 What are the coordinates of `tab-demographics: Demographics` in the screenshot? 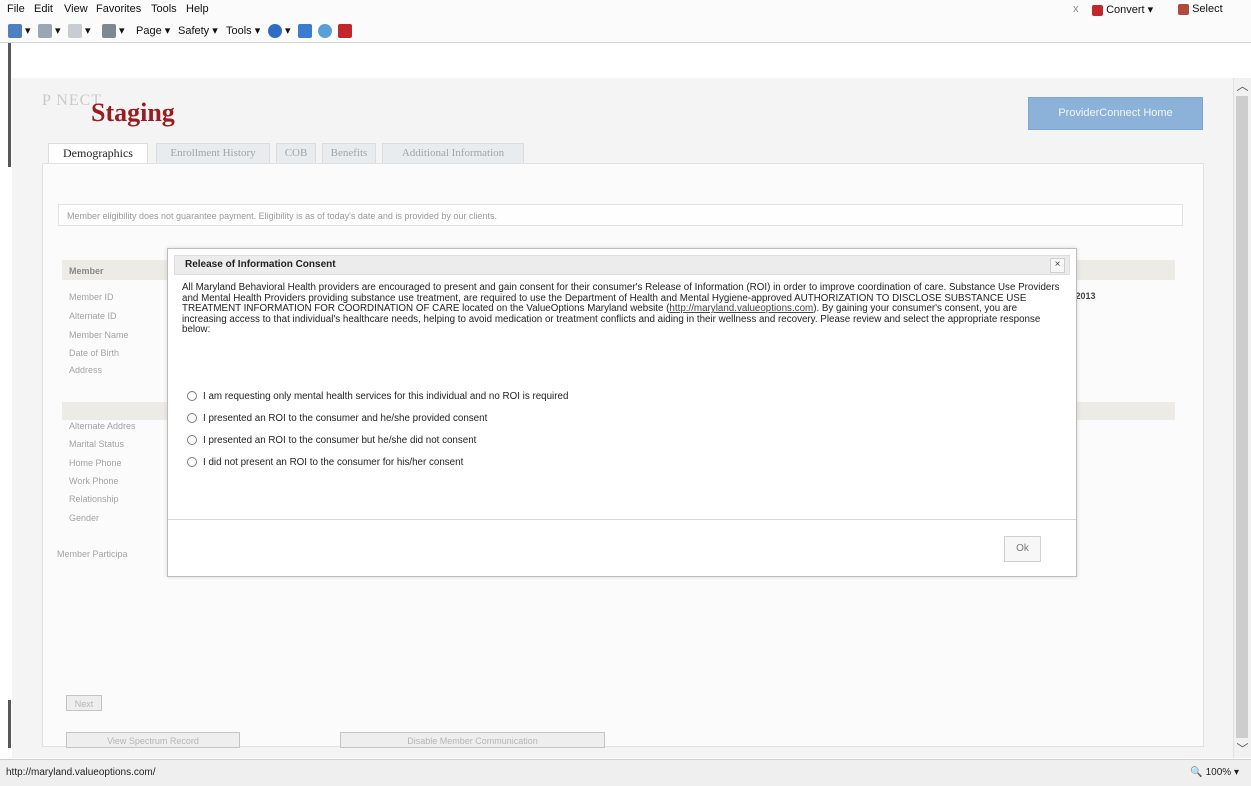 It's located at (98, 153).